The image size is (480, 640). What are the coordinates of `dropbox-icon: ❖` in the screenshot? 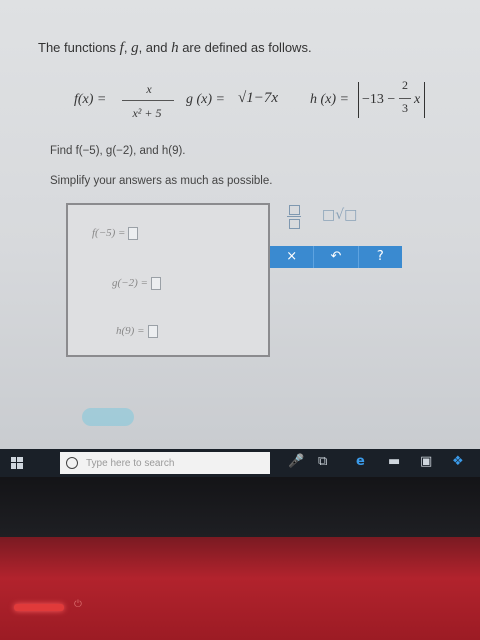 It's located at (458, 461).